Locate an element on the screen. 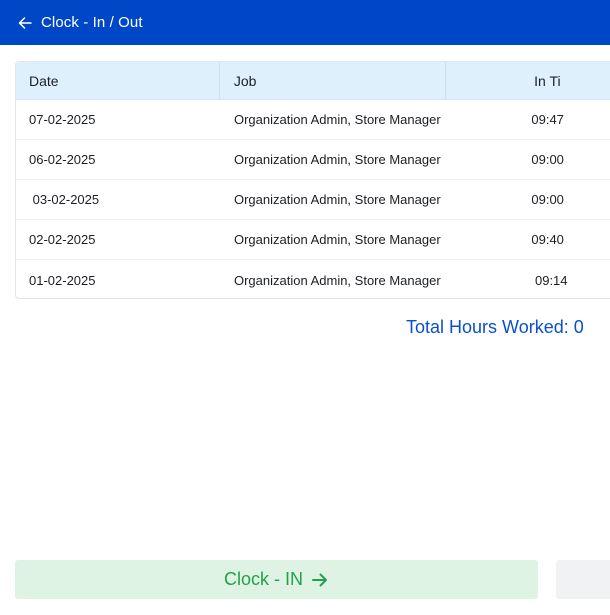 This screenshot has width=610, height=615. arrow-right-icon is located at coordinates (320, 580).